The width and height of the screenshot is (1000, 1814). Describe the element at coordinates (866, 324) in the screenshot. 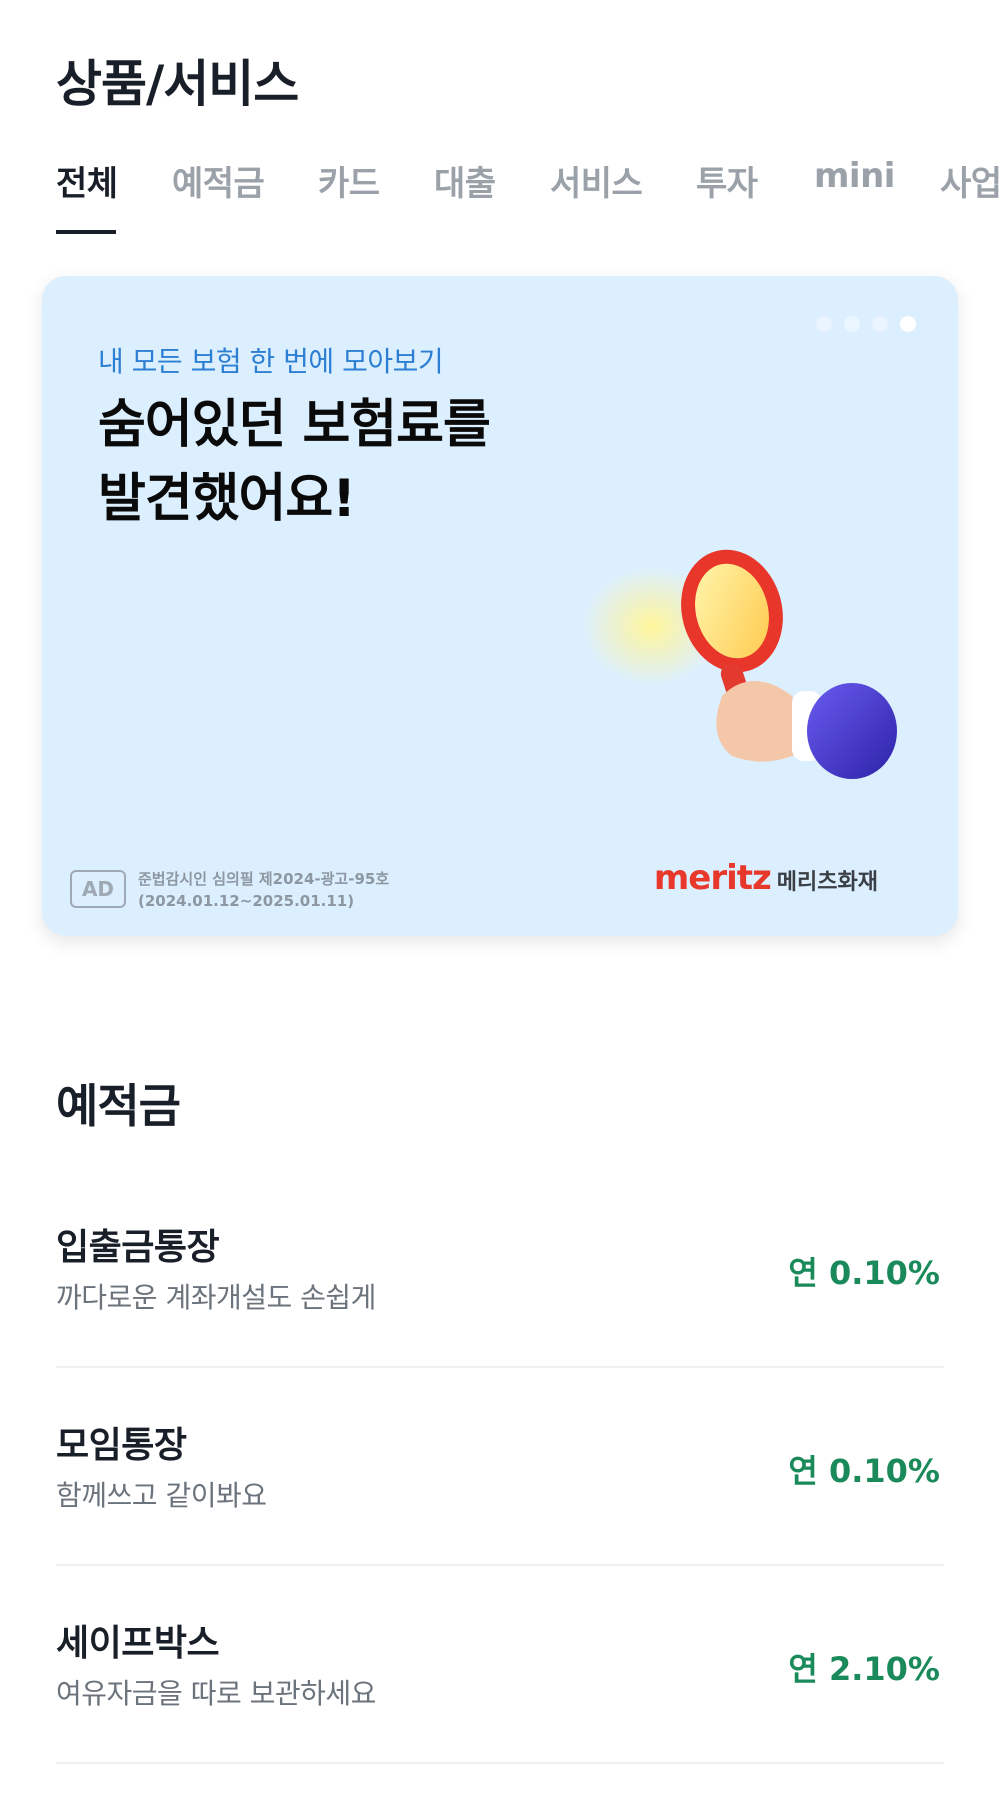

I see `banner-pagination` at that location.